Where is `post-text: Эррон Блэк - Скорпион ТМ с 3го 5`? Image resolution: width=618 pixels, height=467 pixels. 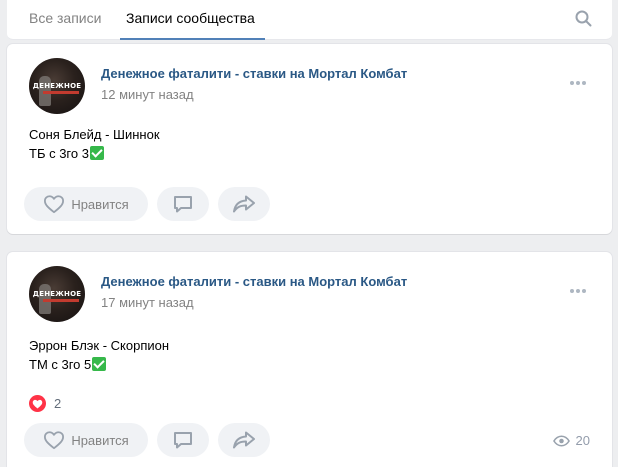
post-text: Эррон Блэк - Скорпион ТМ с 3го 5 is located at coordinates (99, 355).